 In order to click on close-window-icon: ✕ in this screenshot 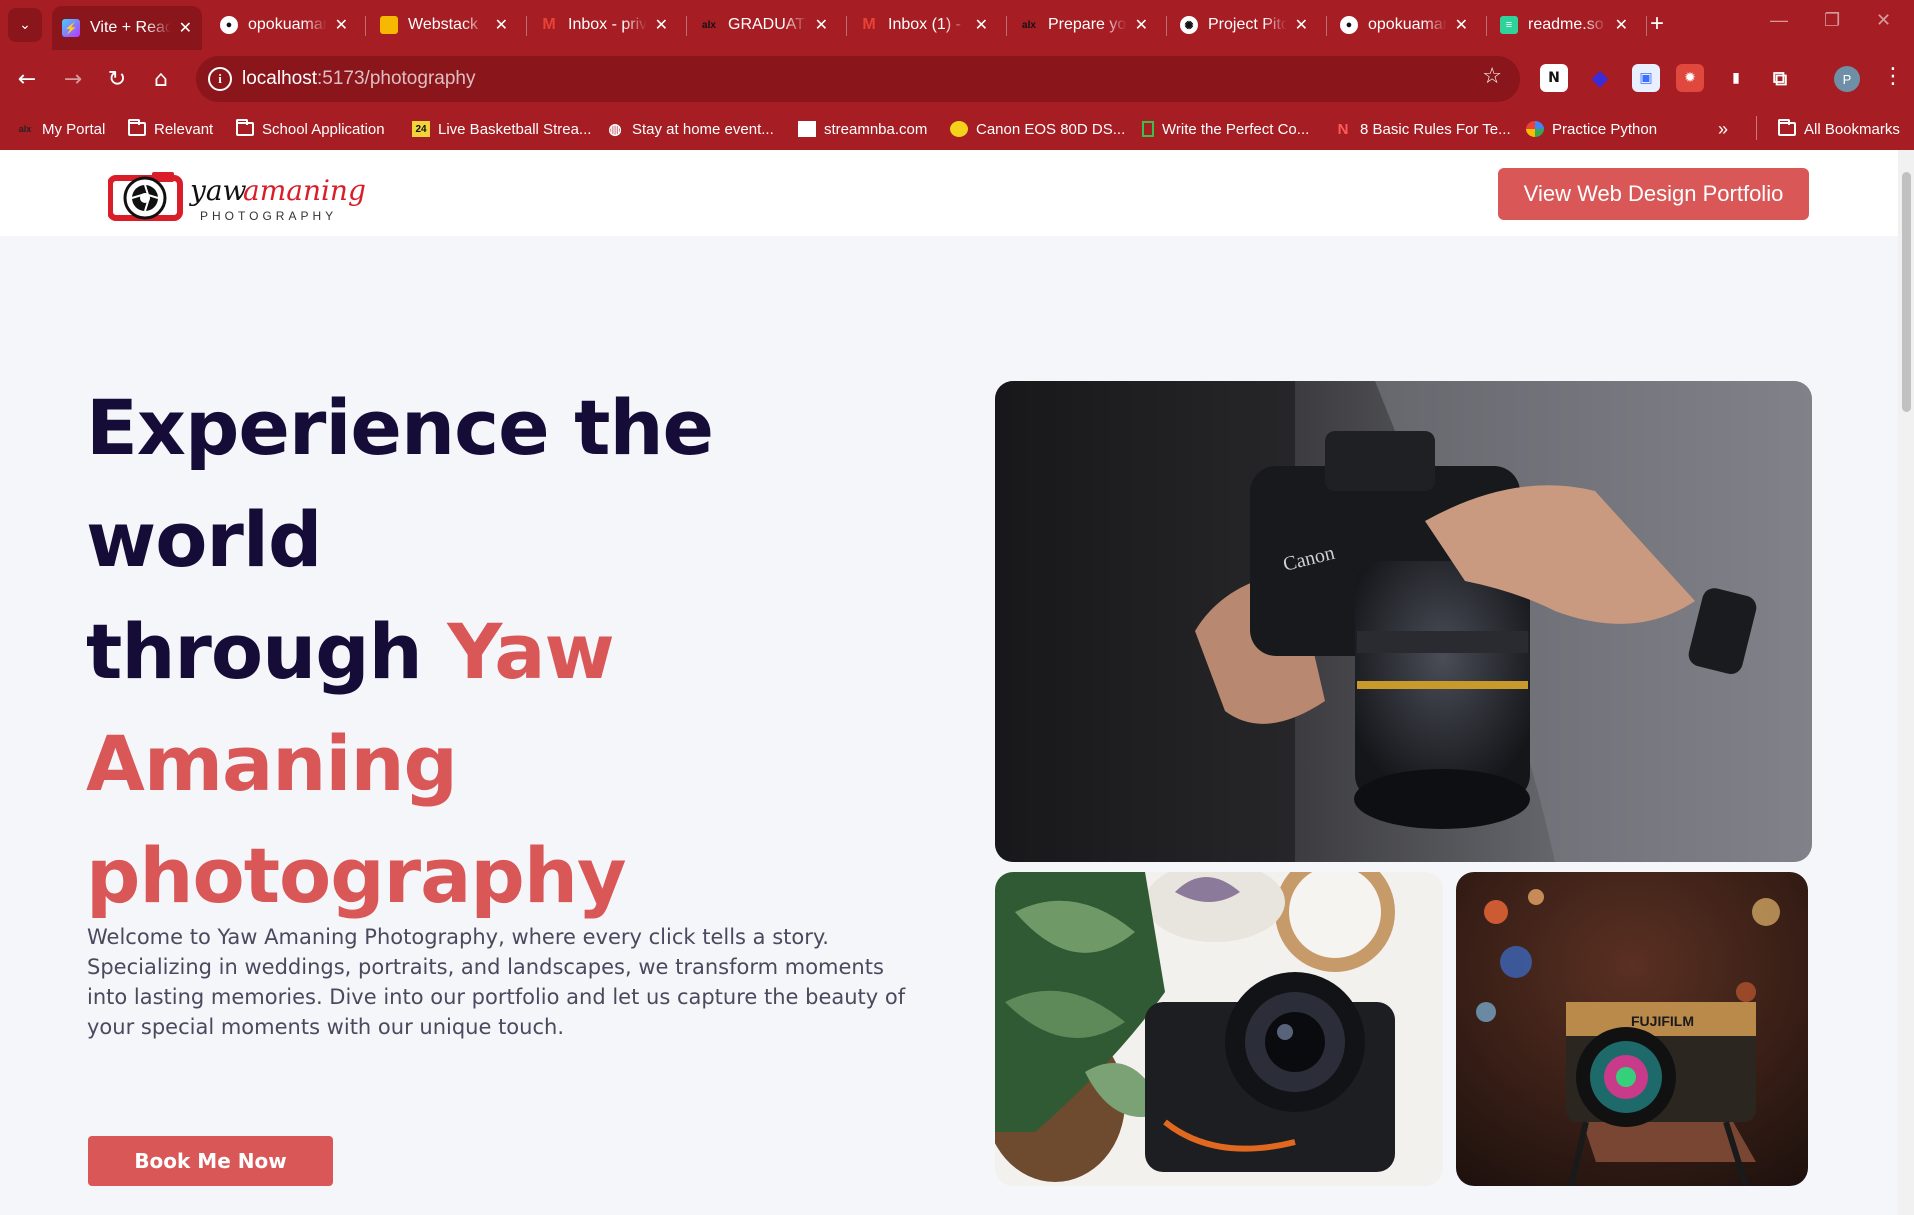, I will do `click(1883, 20)`.